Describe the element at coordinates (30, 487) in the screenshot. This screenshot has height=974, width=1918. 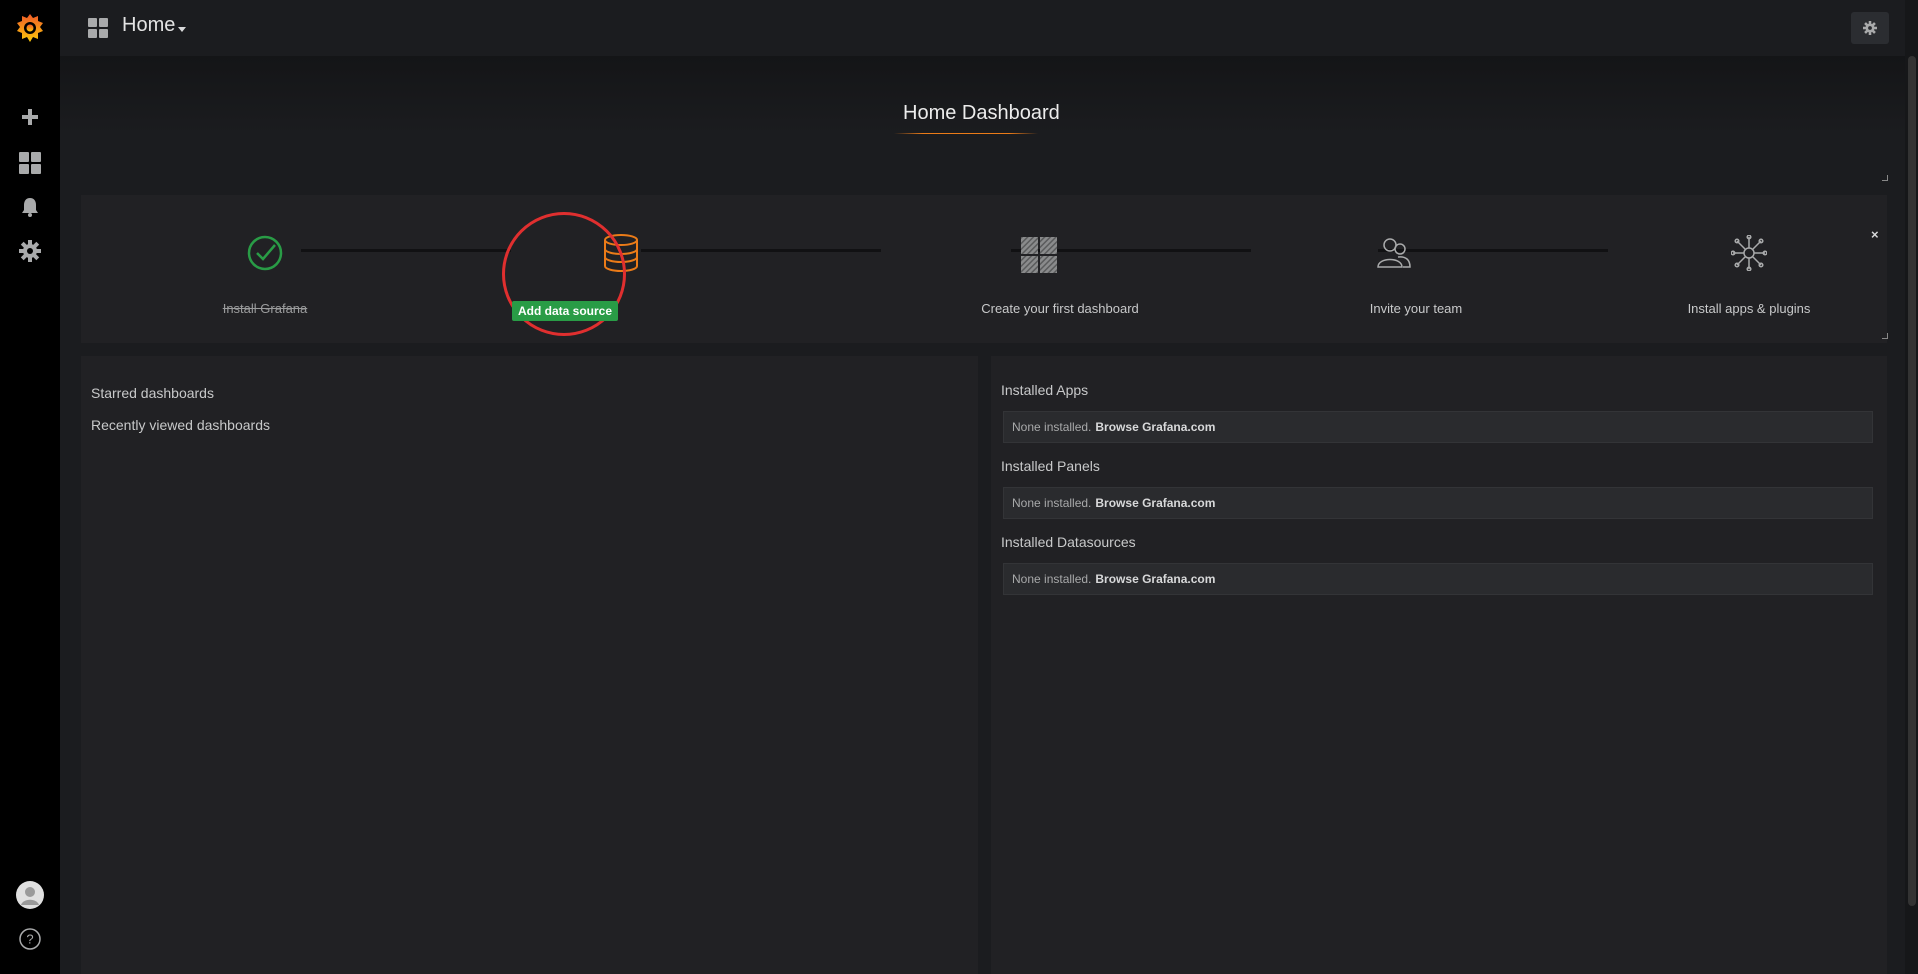
I see `sidebar: ?` at that location.